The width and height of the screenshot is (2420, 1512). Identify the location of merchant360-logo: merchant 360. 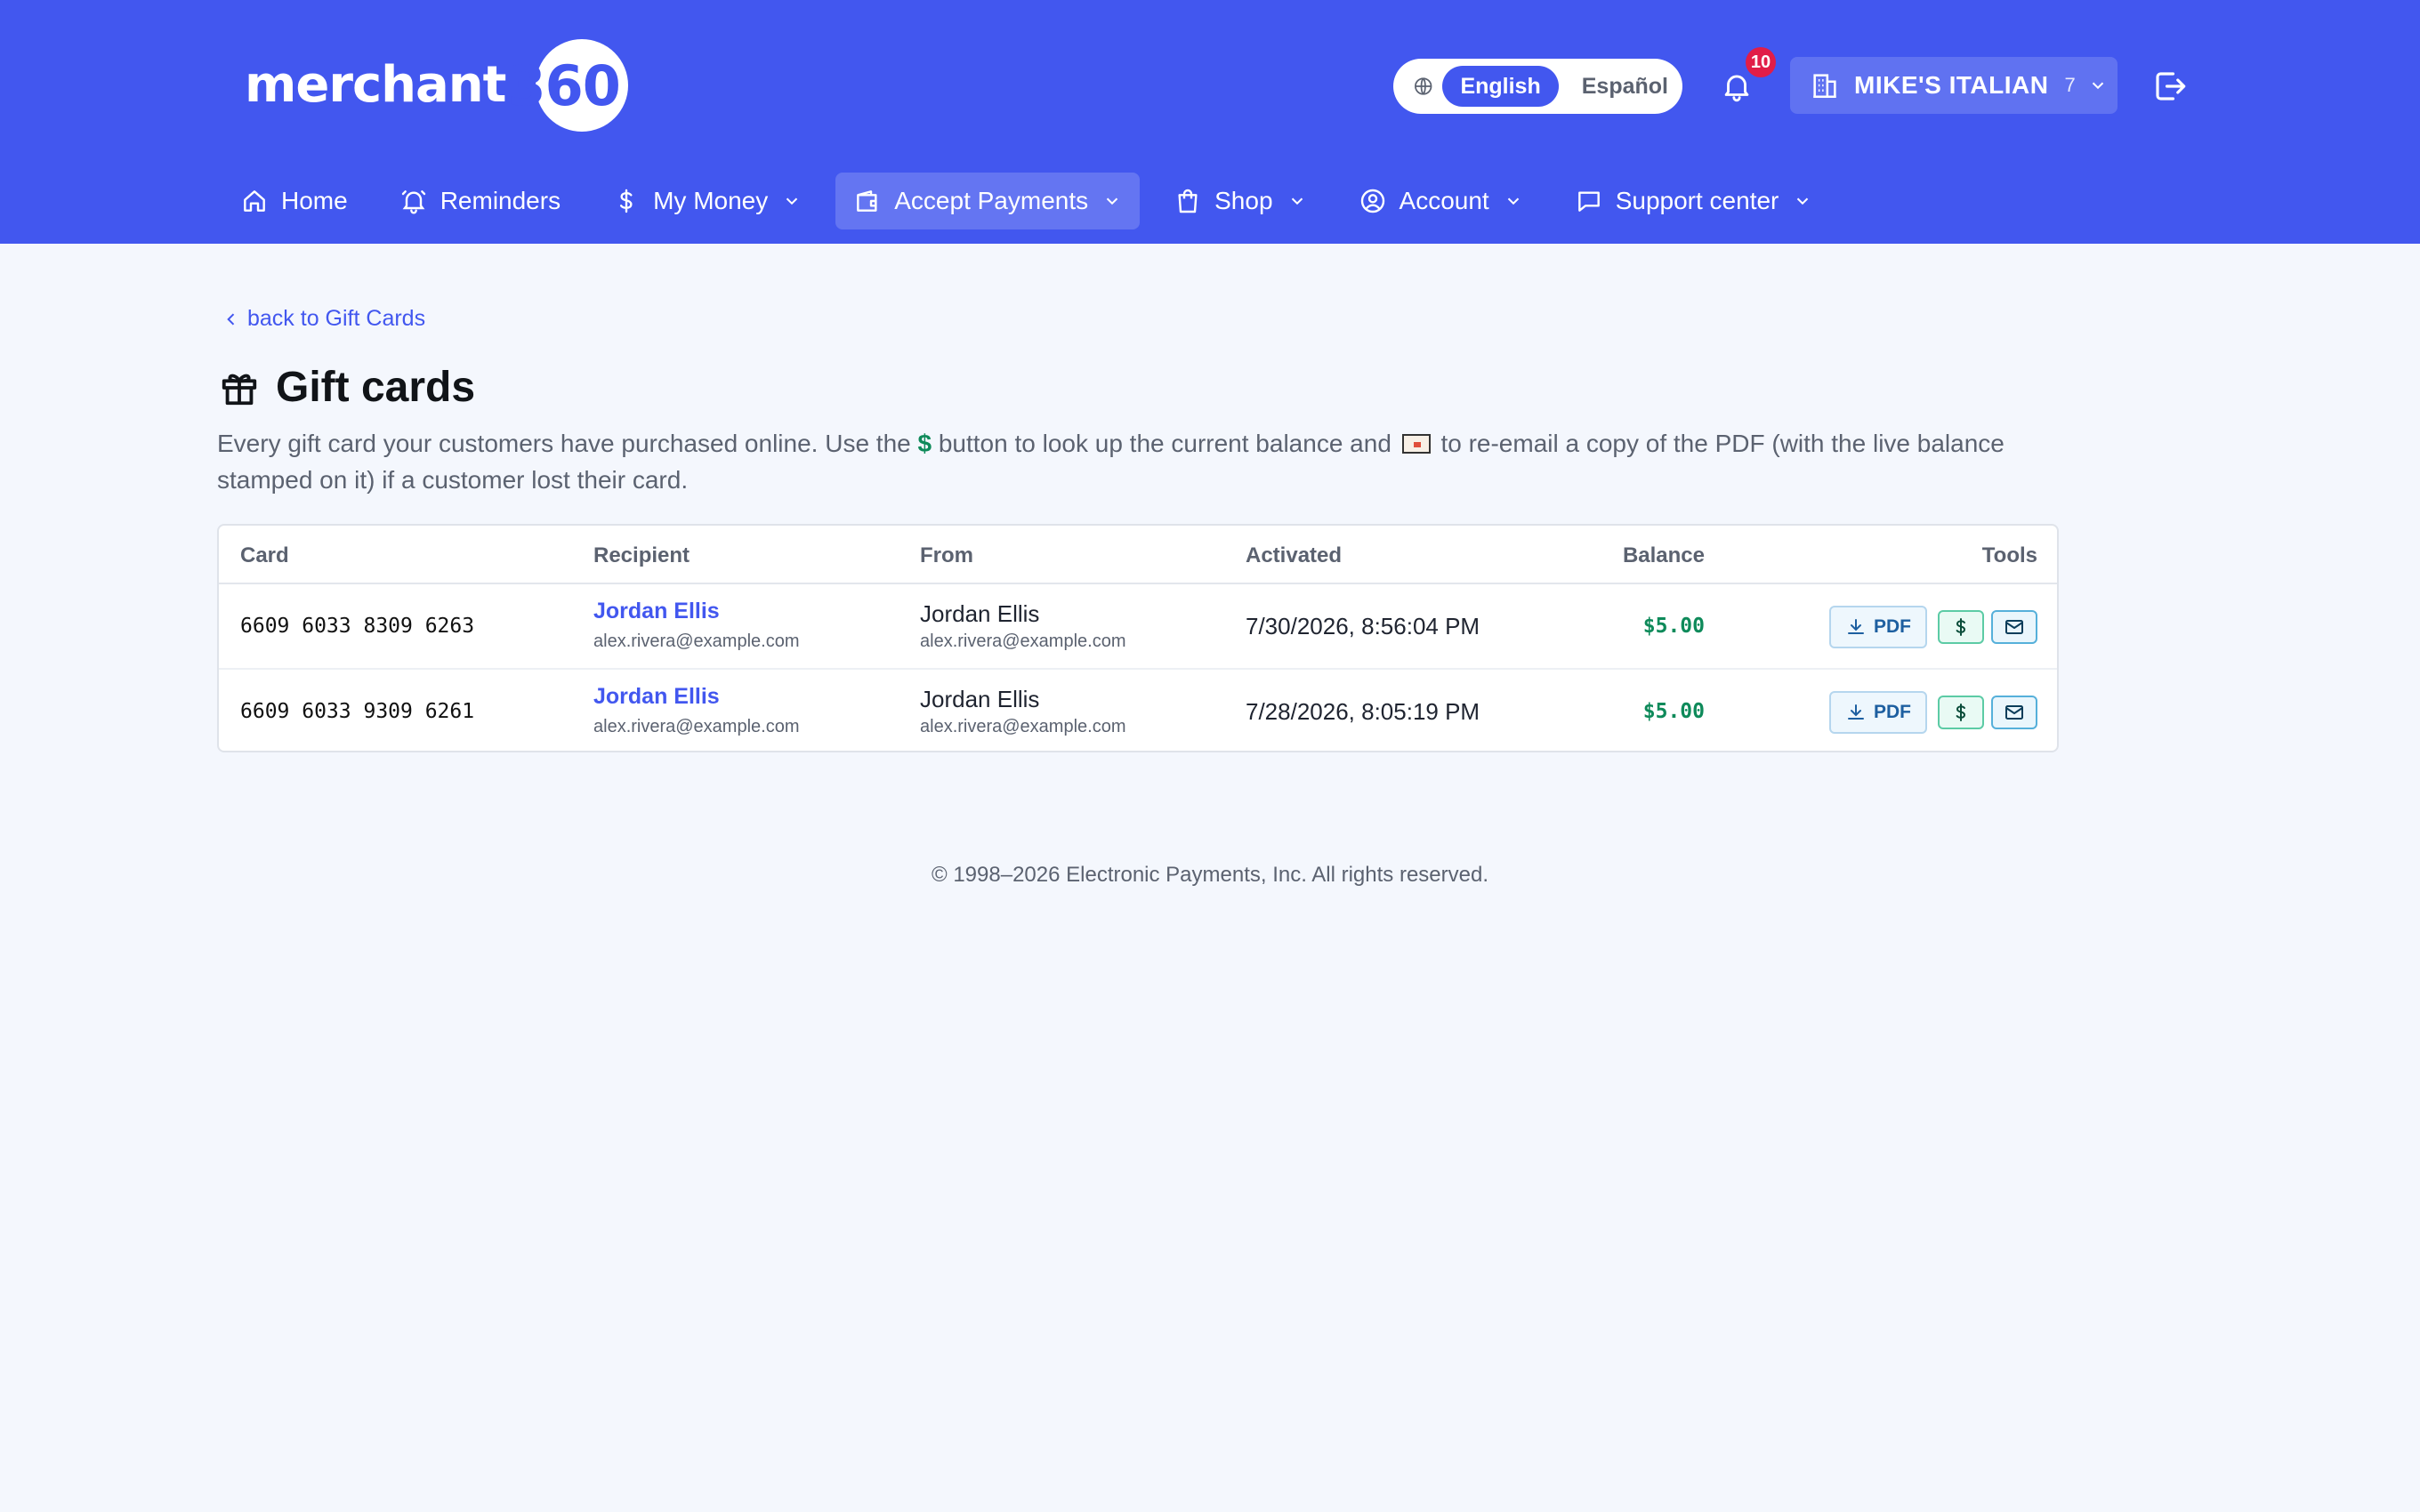
(443, 84).